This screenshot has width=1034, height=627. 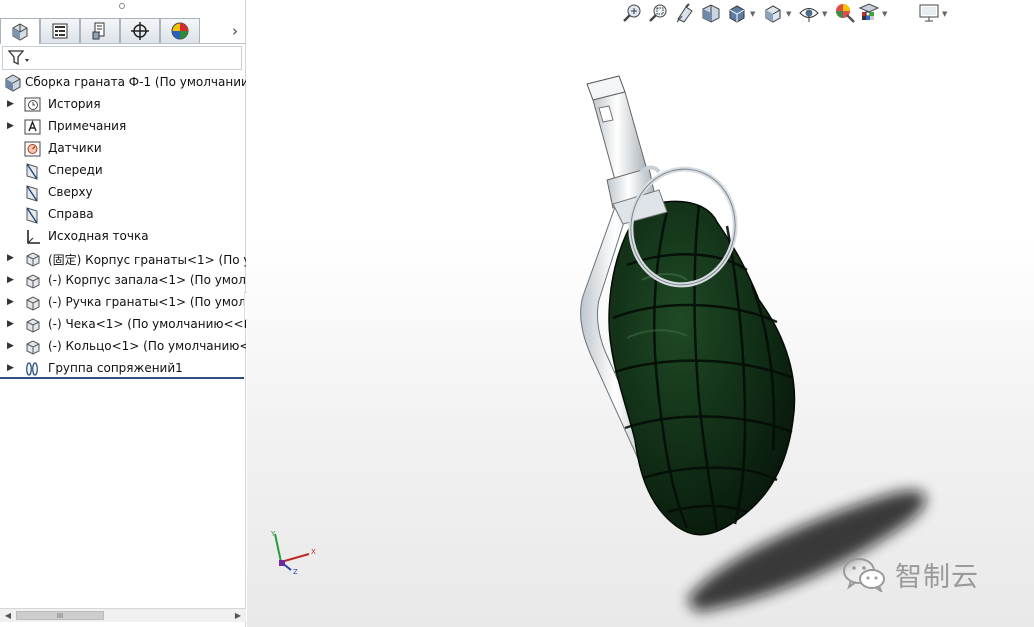 I want to click on tree-item-part: ▶ (-) Корпус запала<1> (По умолч, so click(x=123, y=280).